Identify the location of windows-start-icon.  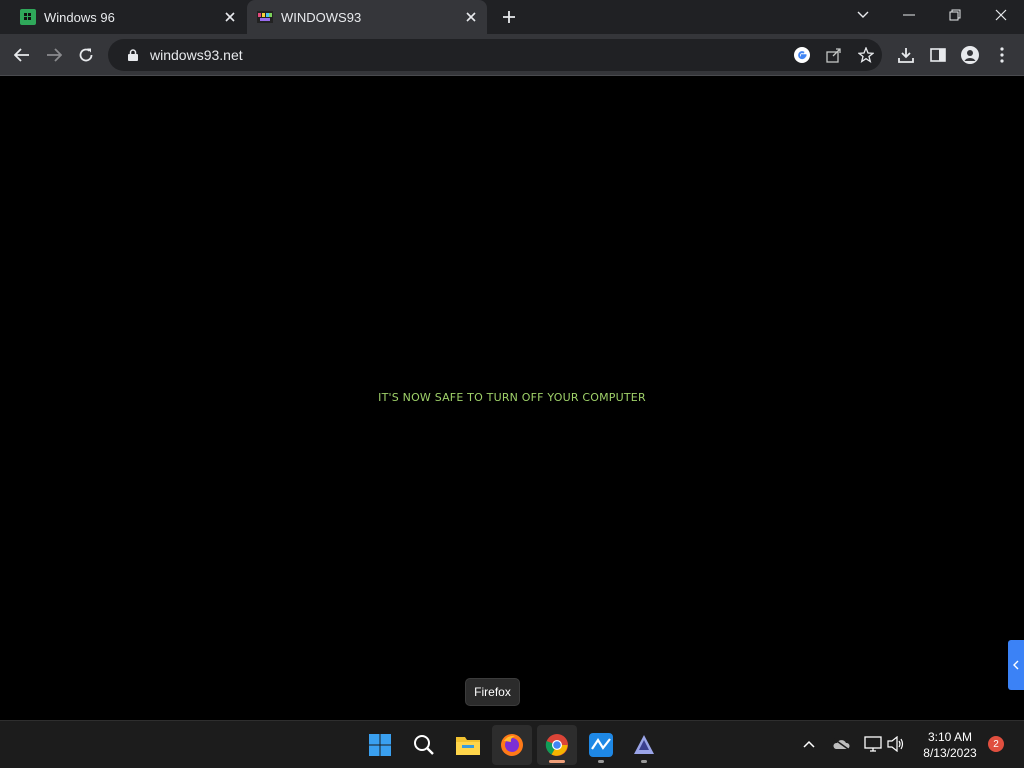
(380, 745).